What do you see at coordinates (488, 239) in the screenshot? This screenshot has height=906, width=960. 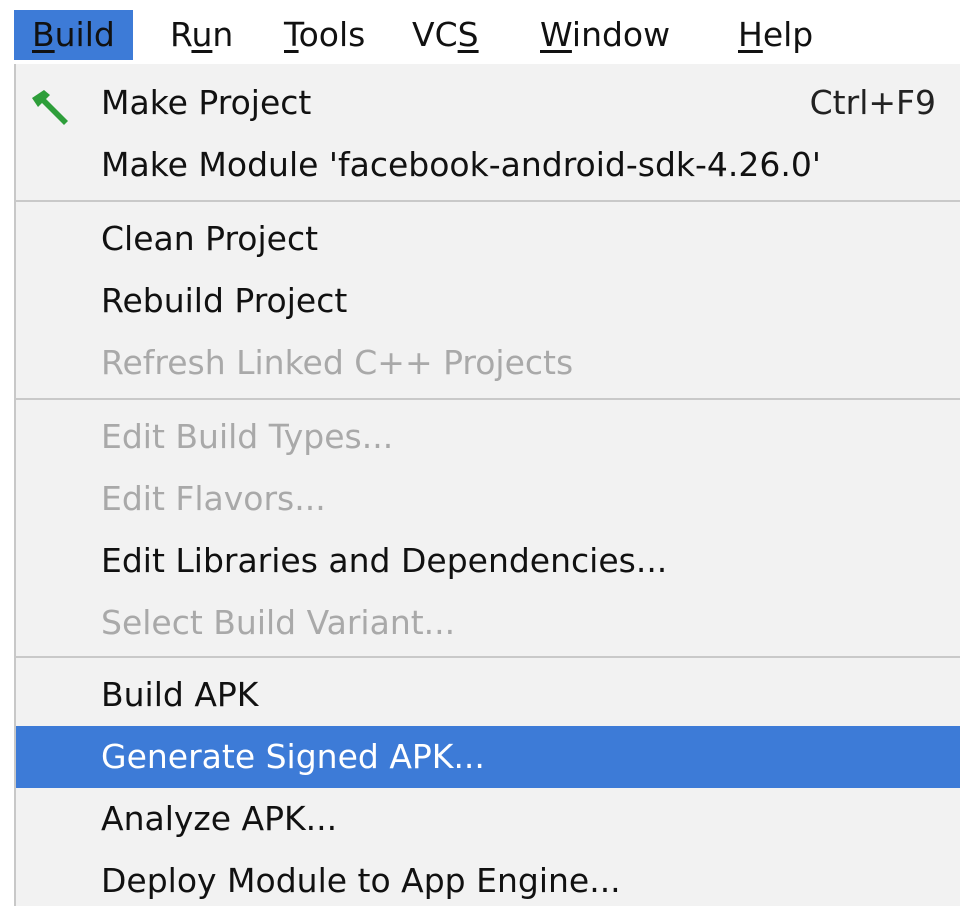 I see `menu-item-clean-project: Clean Project` at bounding box center [488, 239].